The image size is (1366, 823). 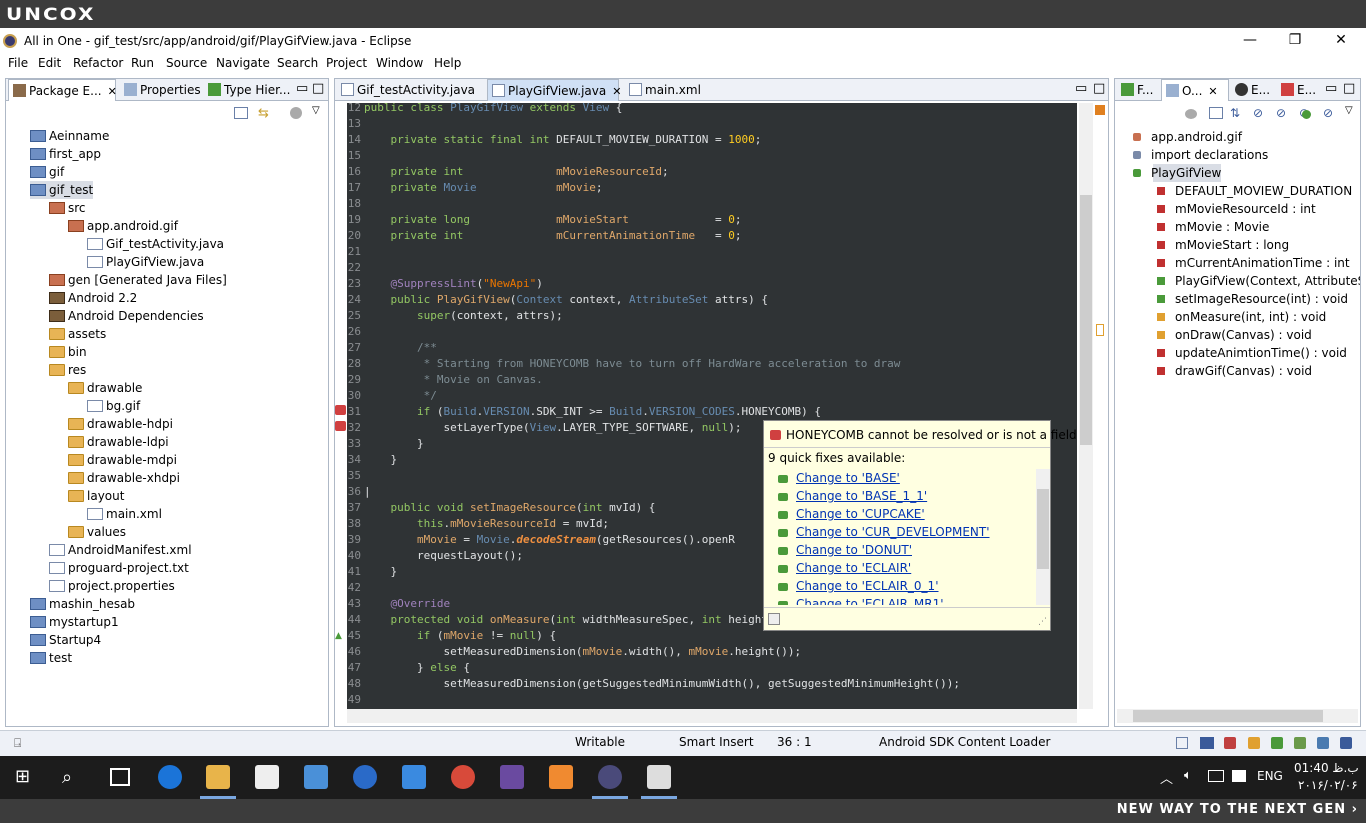 I want to click on language-indicator: ENG, so click(x=1270, y=776).